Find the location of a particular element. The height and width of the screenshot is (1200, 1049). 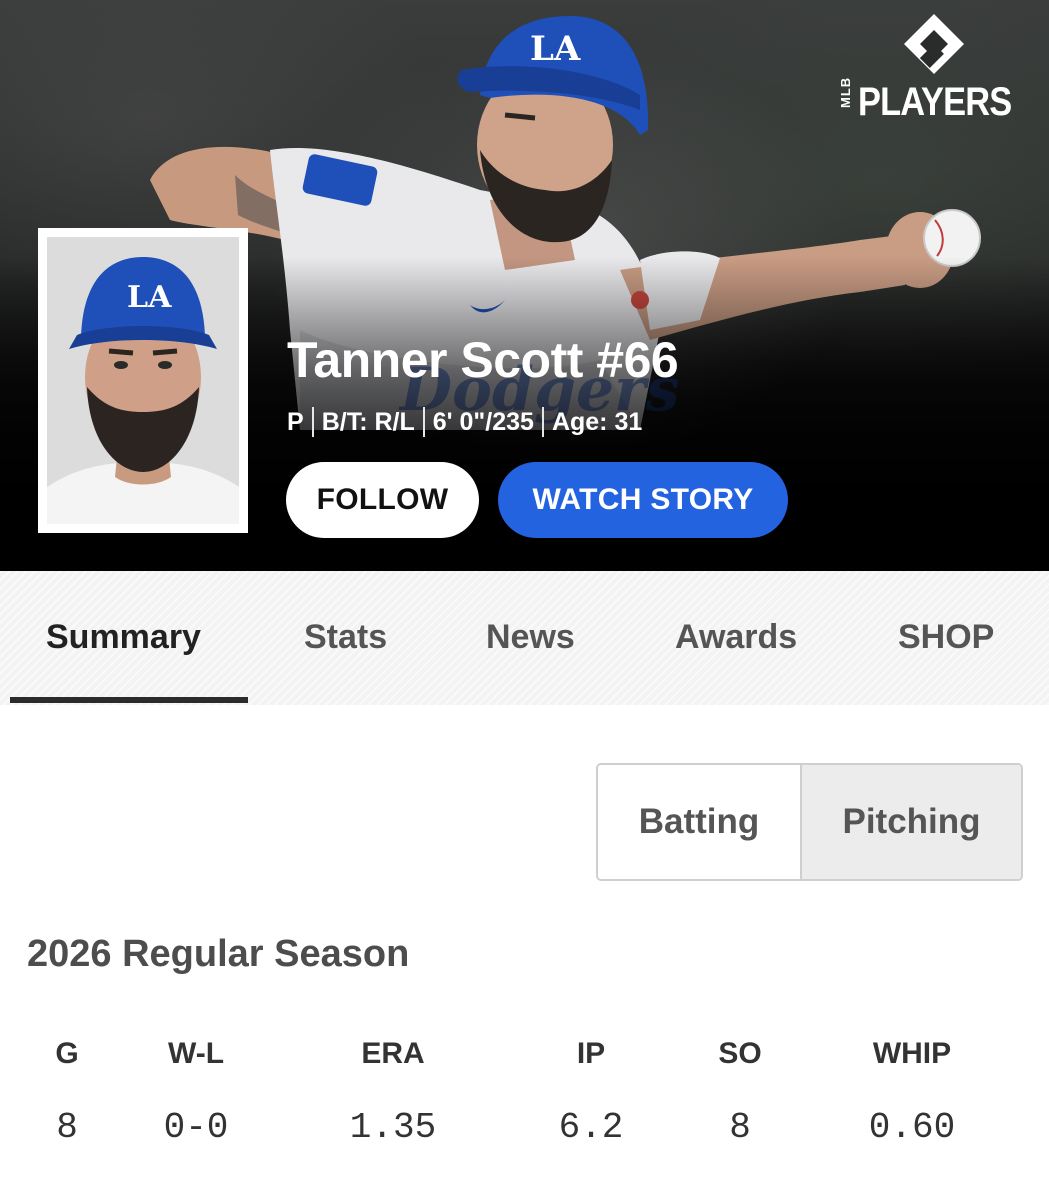

stat-header-so: SO is located at coordinates (740, 1053).